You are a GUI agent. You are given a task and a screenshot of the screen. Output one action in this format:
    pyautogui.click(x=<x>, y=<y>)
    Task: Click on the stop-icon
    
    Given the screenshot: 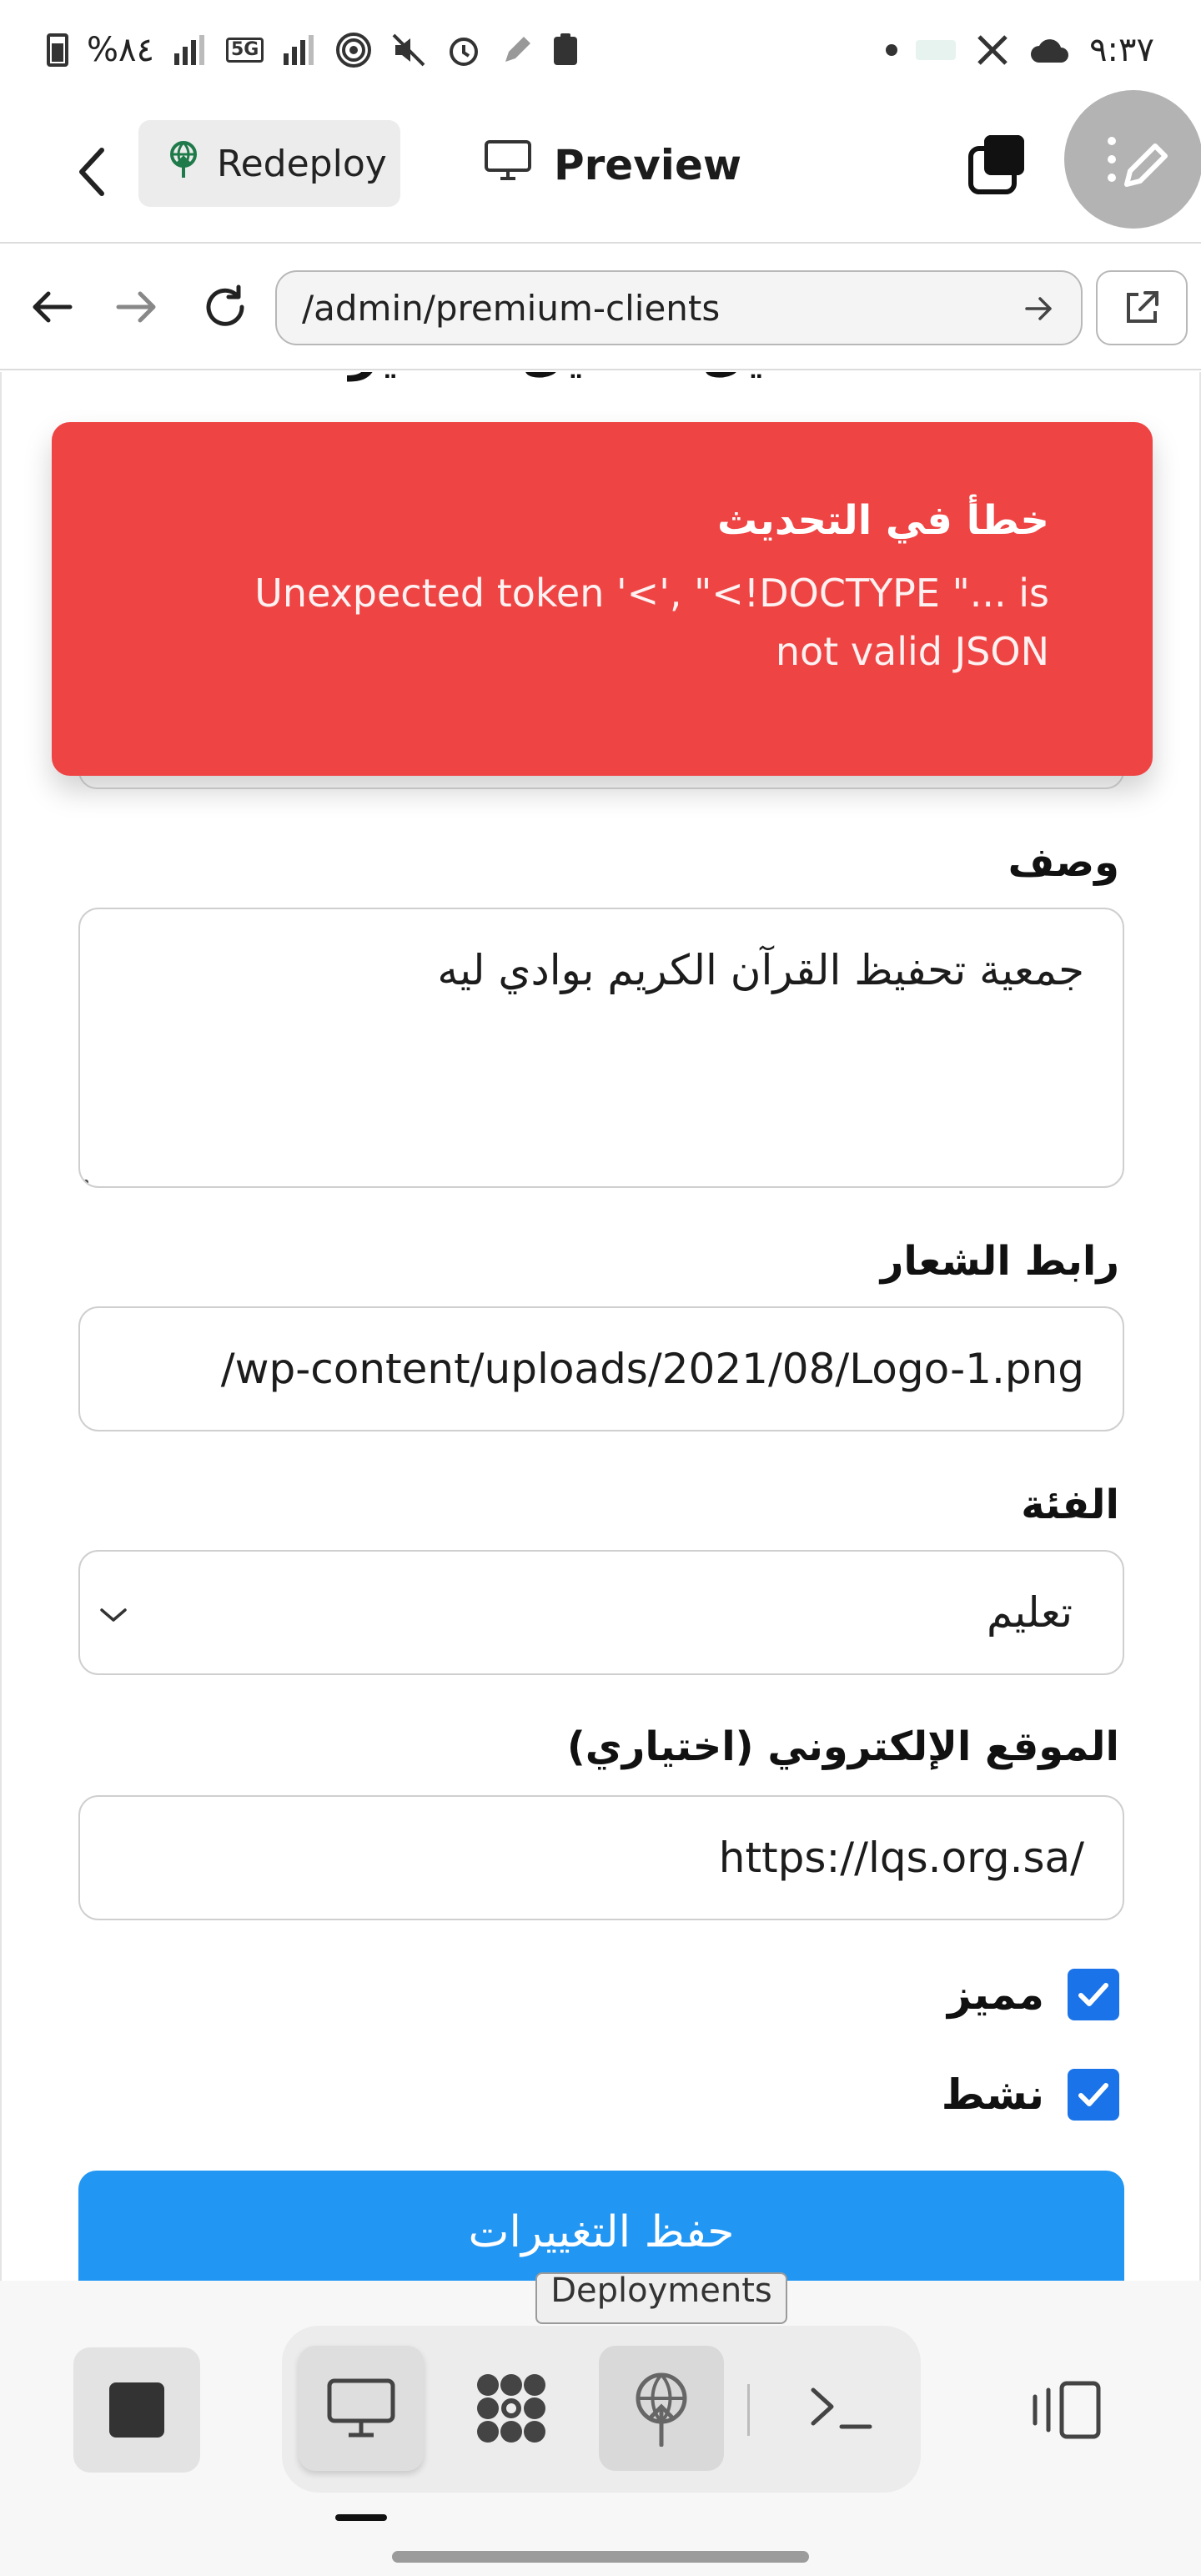 What is the action you would take?
    pyautogui.click(x=136, y=2410)
    